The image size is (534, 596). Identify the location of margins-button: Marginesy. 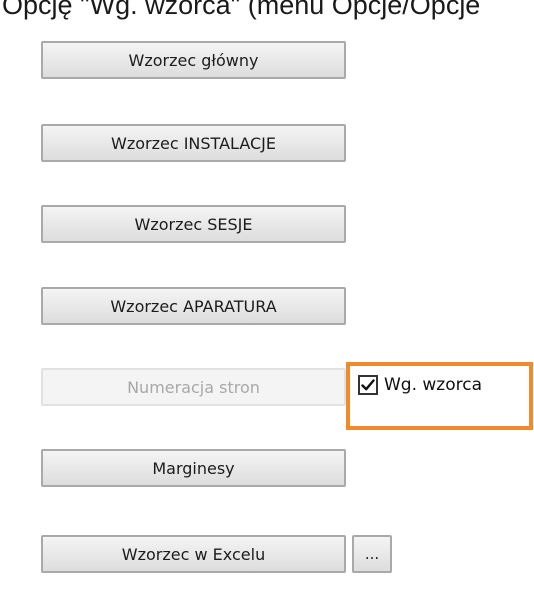
(193, 468).